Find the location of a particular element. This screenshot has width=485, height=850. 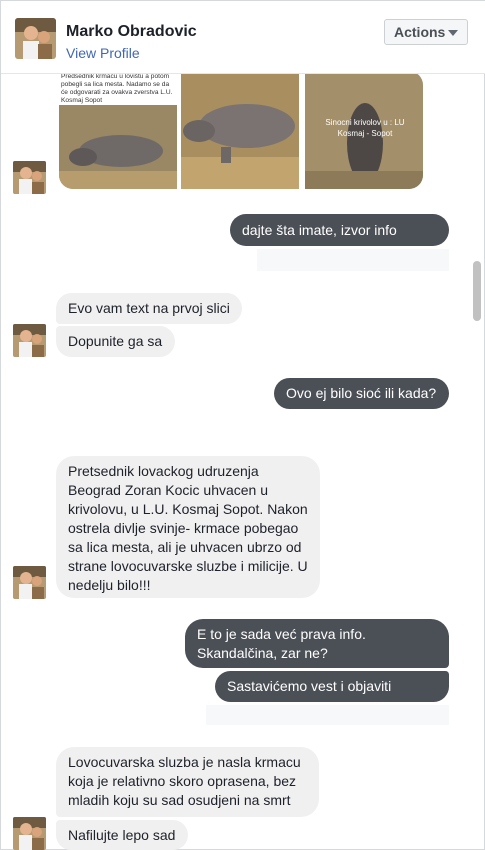

contact-avatar is located at coordinates (35, 38).